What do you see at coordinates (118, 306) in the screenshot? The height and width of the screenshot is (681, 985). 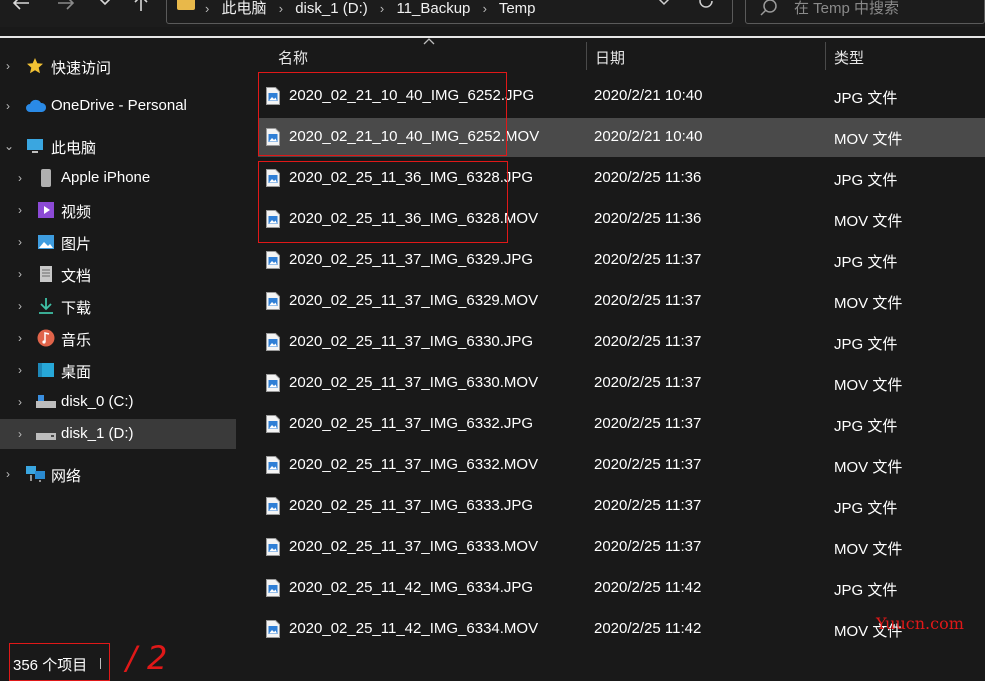 I see `sidebar-item-downloads: › 下载` at bounding box center [118, 306].